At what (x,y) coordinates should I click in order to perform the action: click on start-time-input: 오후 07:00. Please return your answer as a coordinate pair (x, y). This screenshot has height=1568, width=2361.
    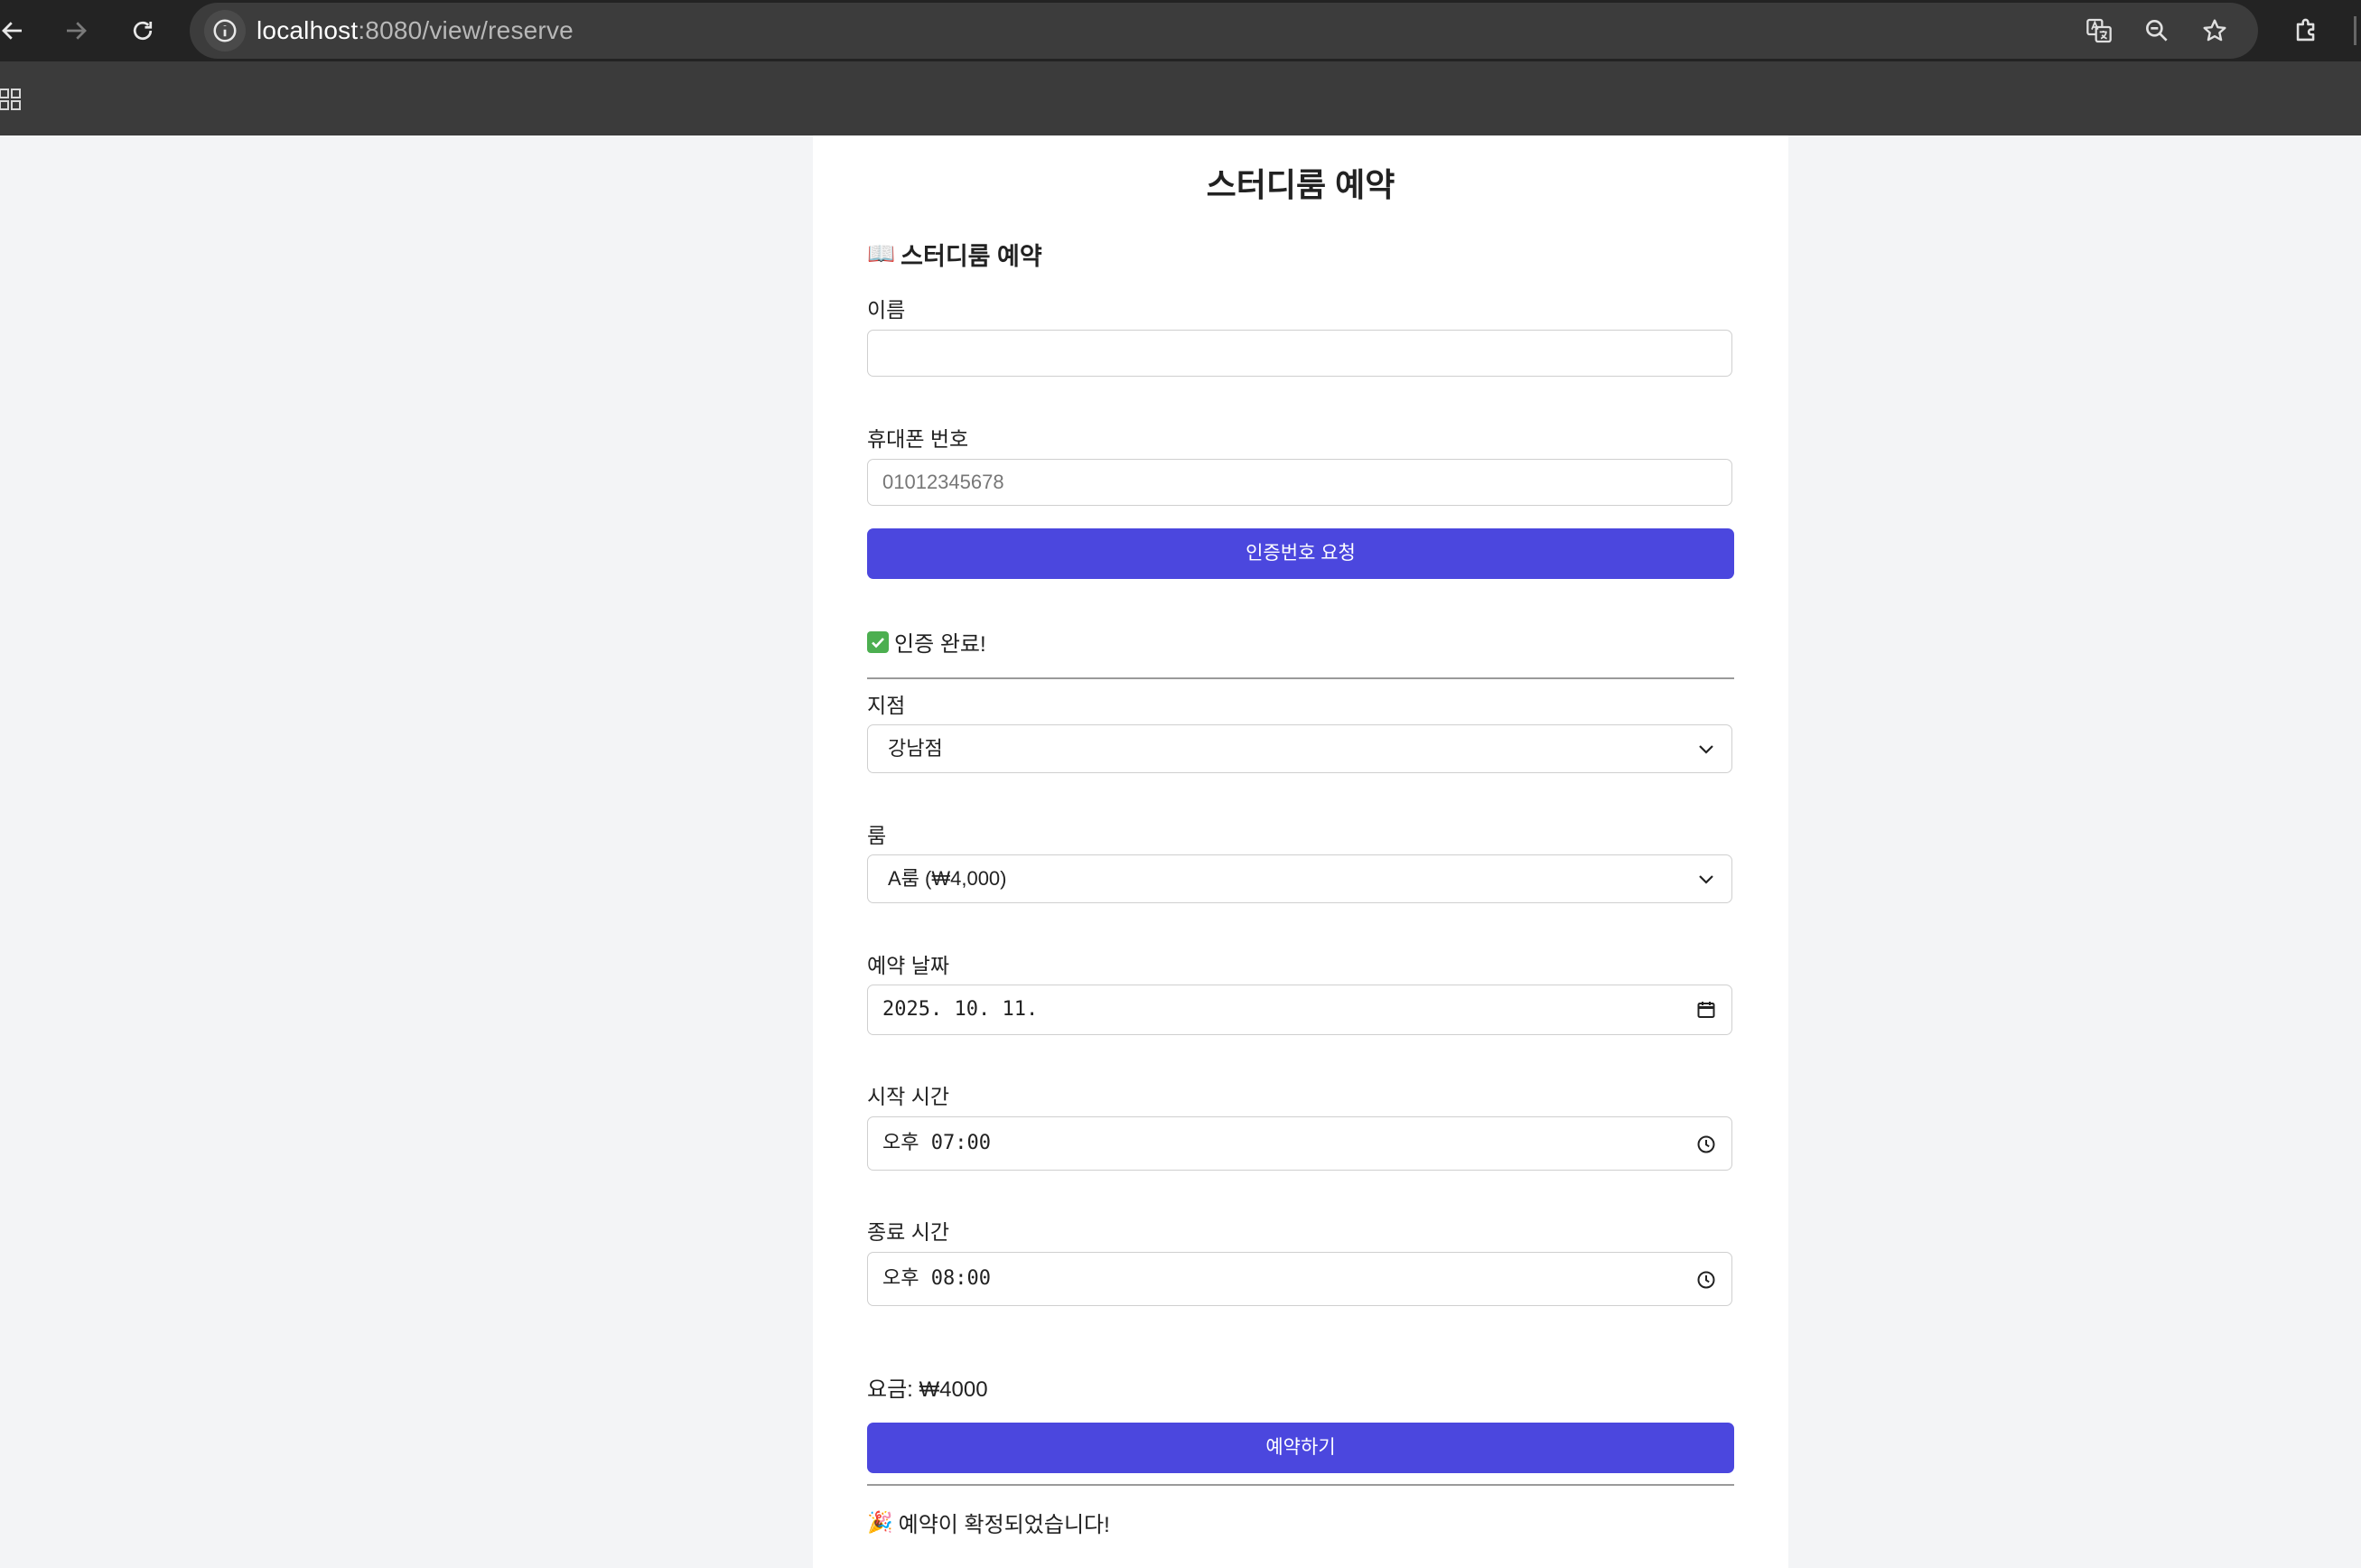
    Looking at the image, I should click on (1299, 1143).